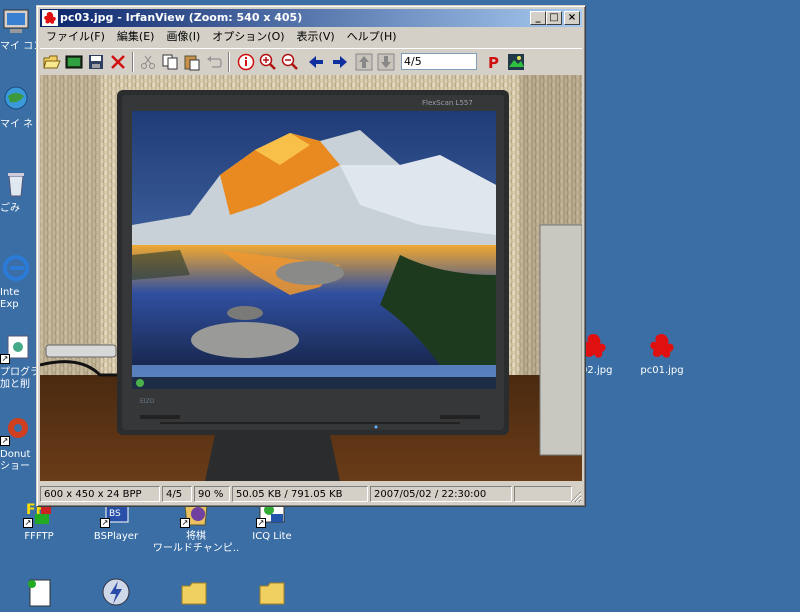 This screenshot has height=612, width=800. What do you see at coordinates (214, 62) in the screenshot?
I see `undo-icon` at bounding box center [214, 62].